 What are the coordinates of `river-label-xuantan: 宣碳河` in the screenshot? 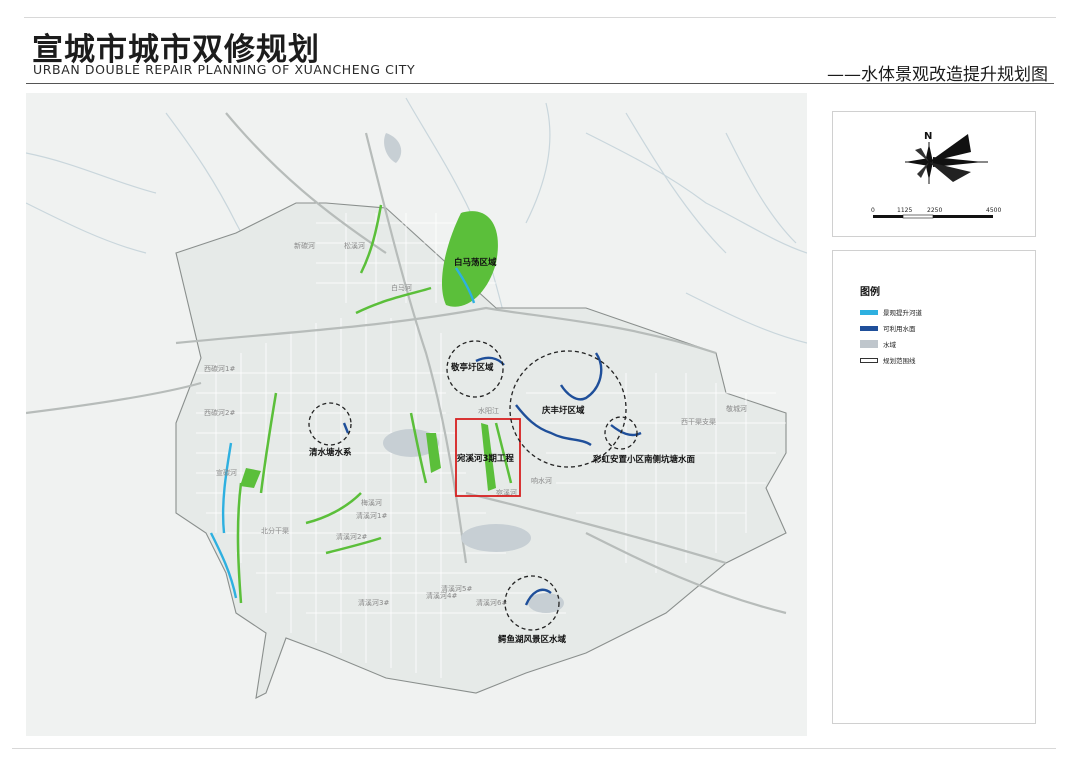 It's located at (226, 472).